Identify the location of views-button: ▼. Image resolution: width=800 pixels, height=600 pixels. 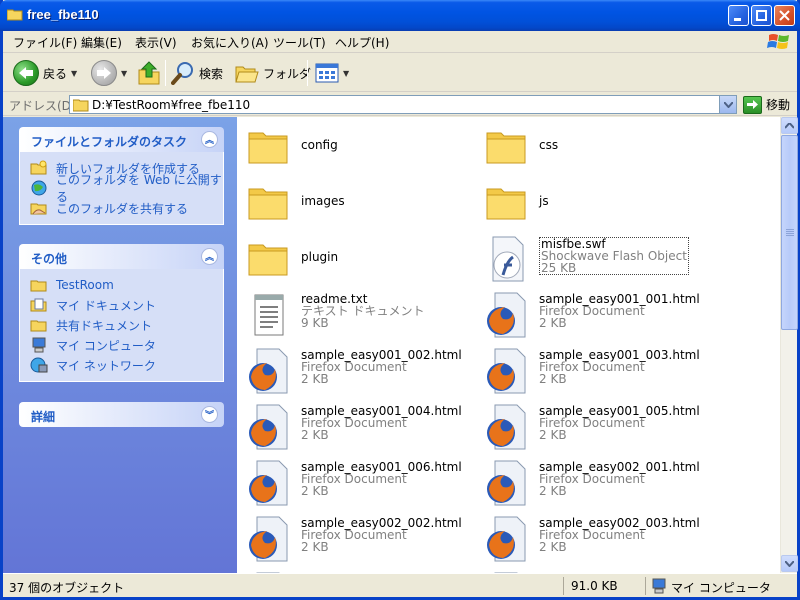
(332, 73).